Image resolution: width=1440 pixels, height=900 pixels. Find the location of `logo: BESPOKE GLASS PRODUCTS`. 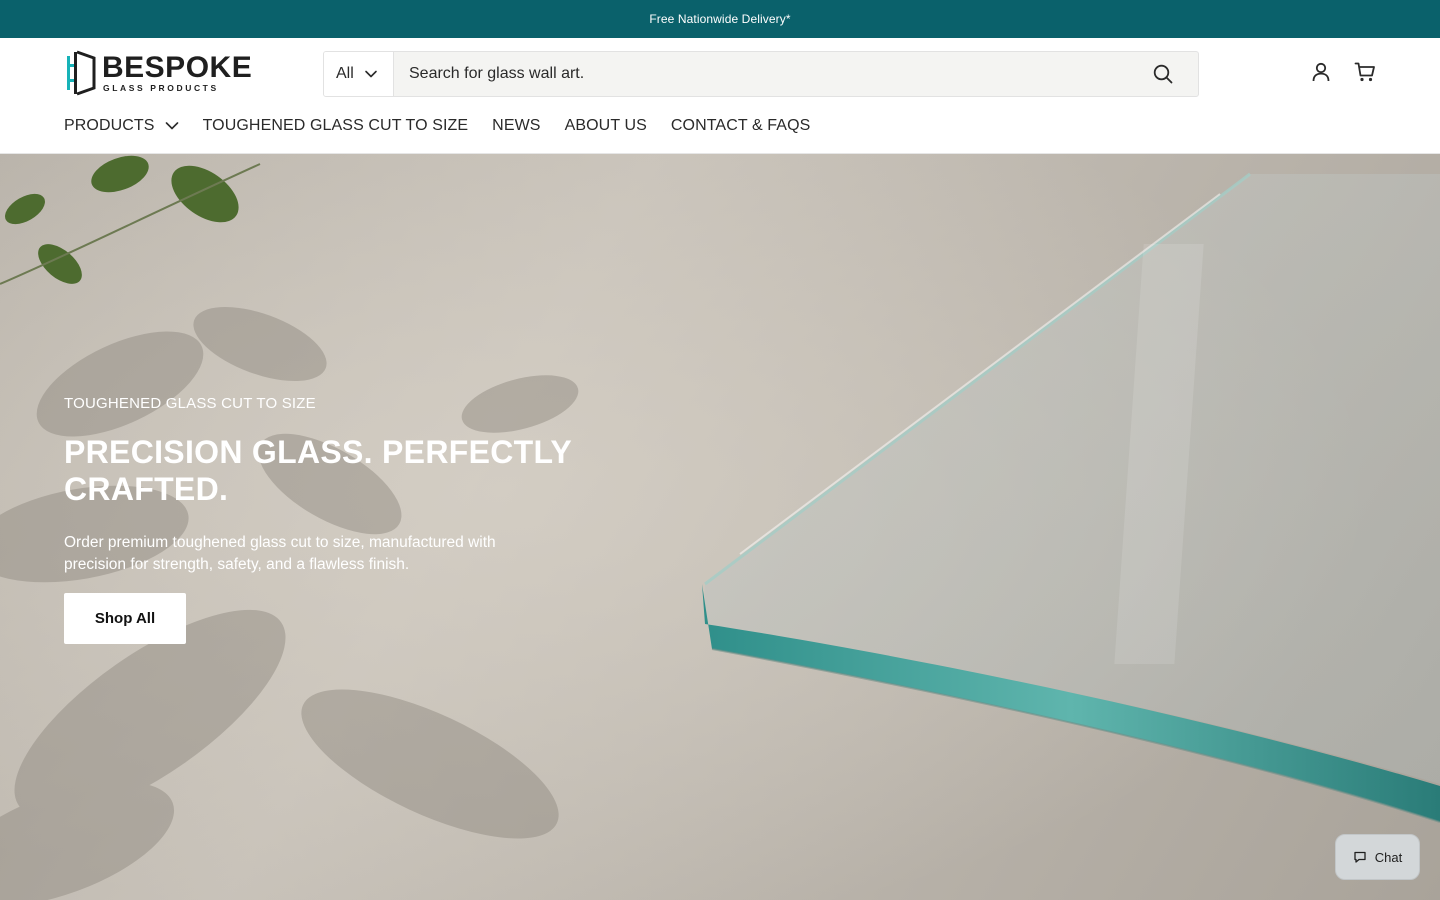

logo: BESPOKE GLASS PRODUCTS is located at coordinates (158, 73).